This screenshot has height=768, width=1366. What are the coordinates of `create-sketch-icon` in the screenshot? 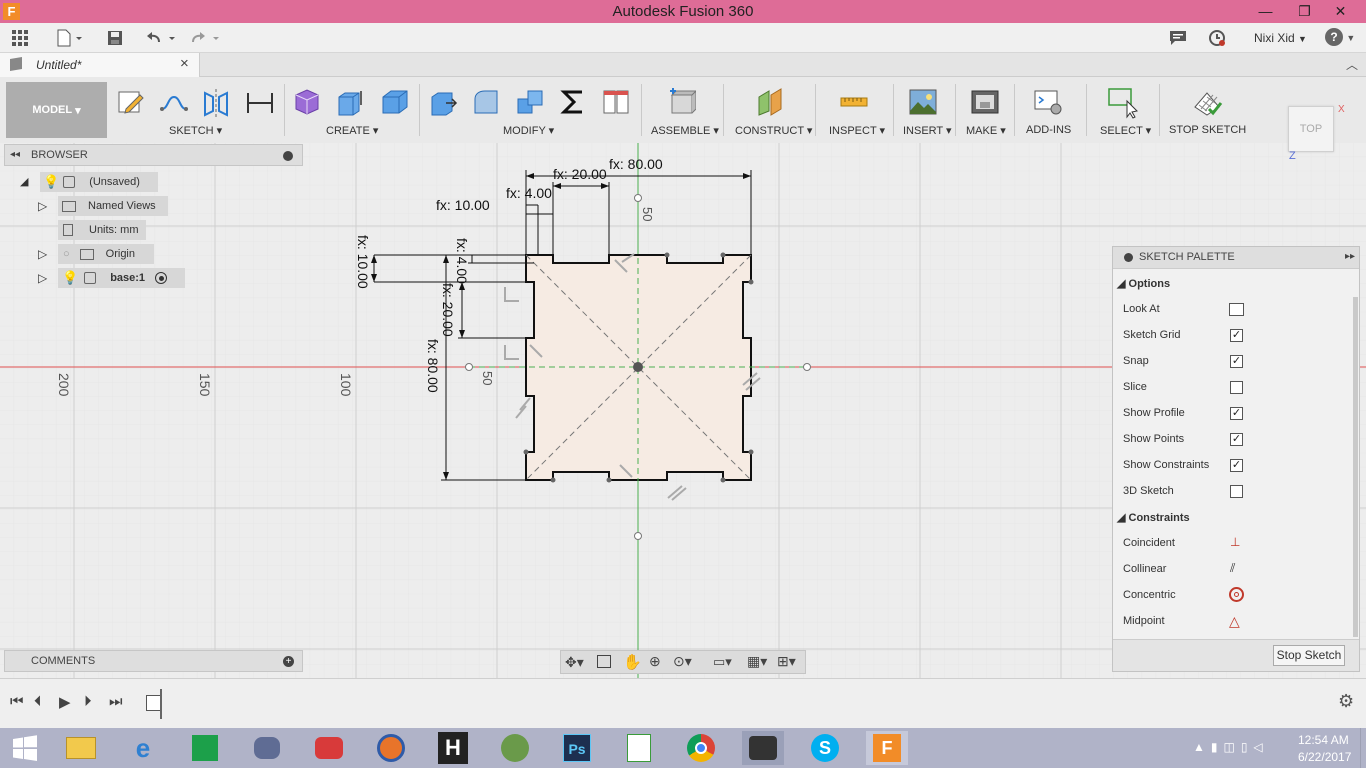 It's located at (131, 102).